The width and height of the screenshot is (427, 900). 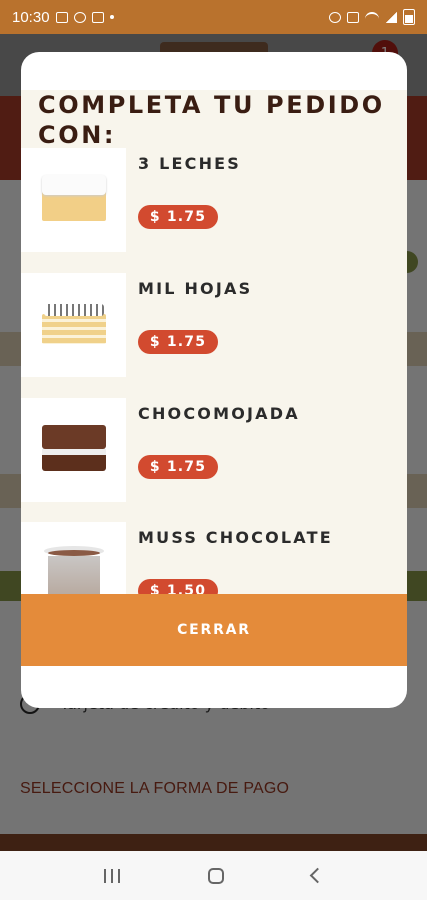 I want to click on close-button: CERRAR, so click(x=214, y=630).